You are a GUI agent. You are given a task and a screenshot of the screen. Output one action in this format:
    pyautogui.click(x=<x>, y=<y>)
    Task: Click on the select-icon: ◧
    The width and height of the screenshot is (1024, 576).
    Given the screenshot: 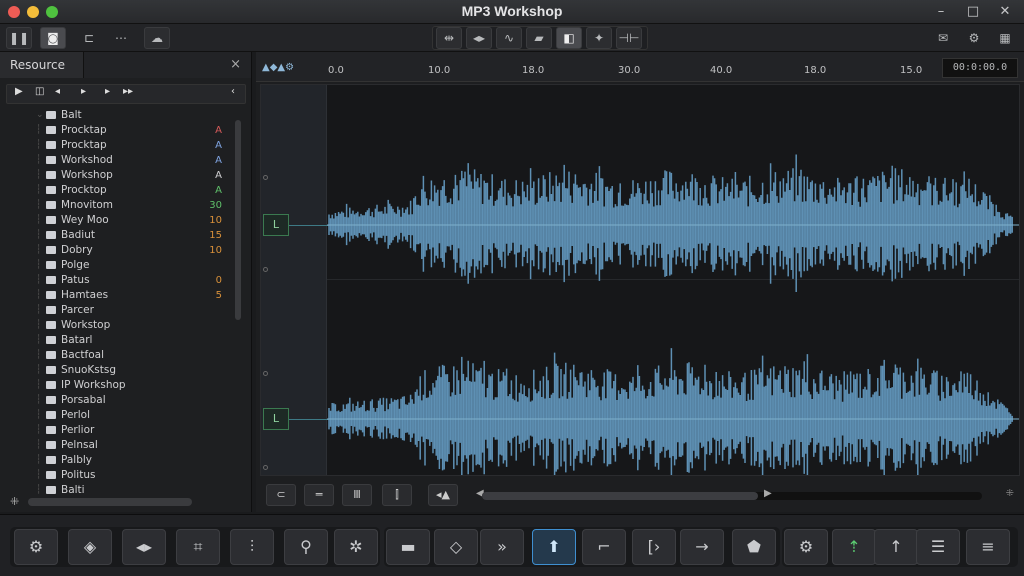 What is the action you would take?
    pyautogui.click(x=569, y=38)
    